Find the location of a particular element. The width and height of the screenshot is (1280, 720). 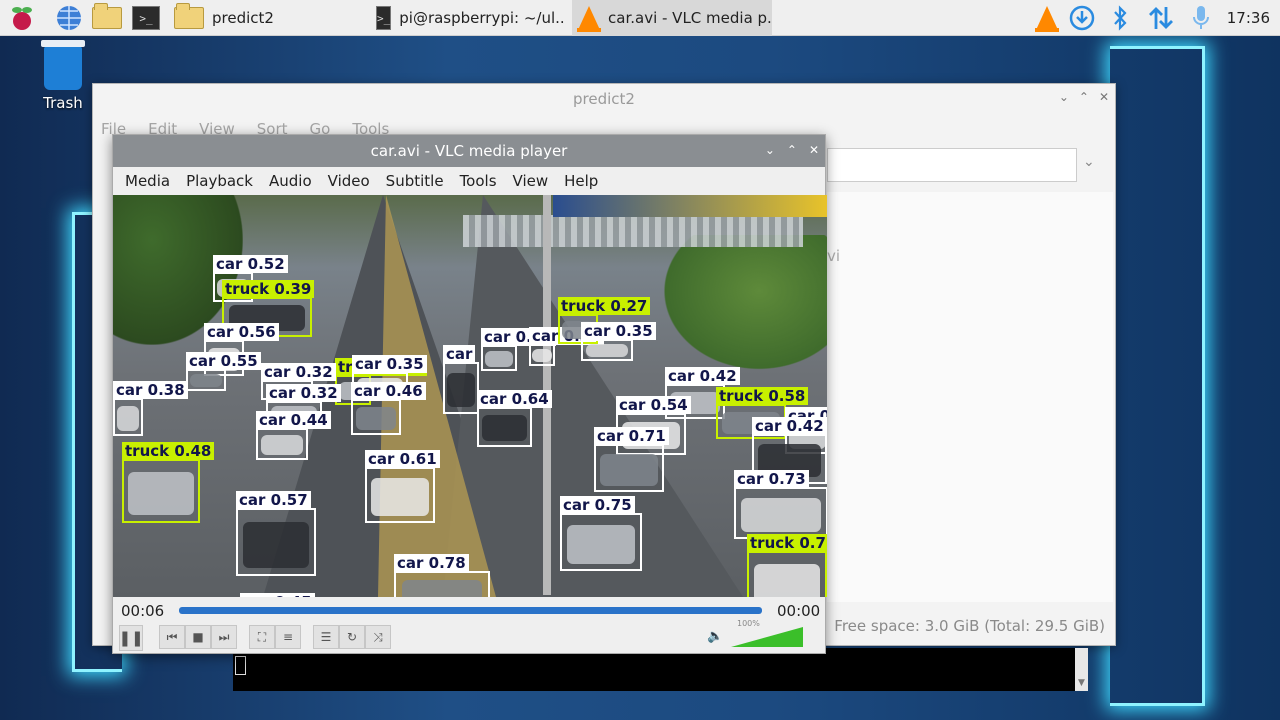

menu-media: Media is located at coordinates (147, 181).